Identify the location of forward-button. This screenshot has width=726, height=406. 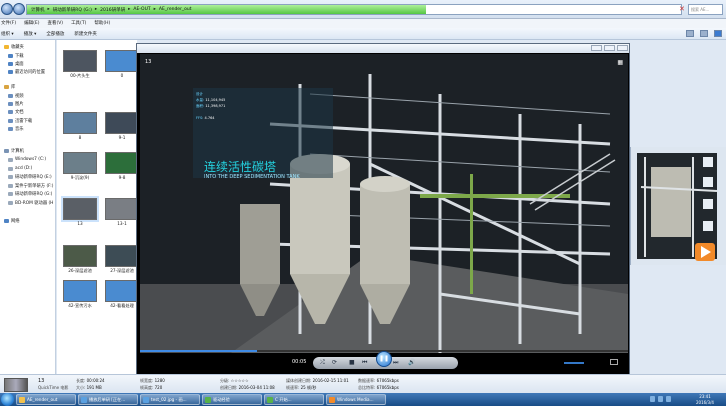
(19, 9).